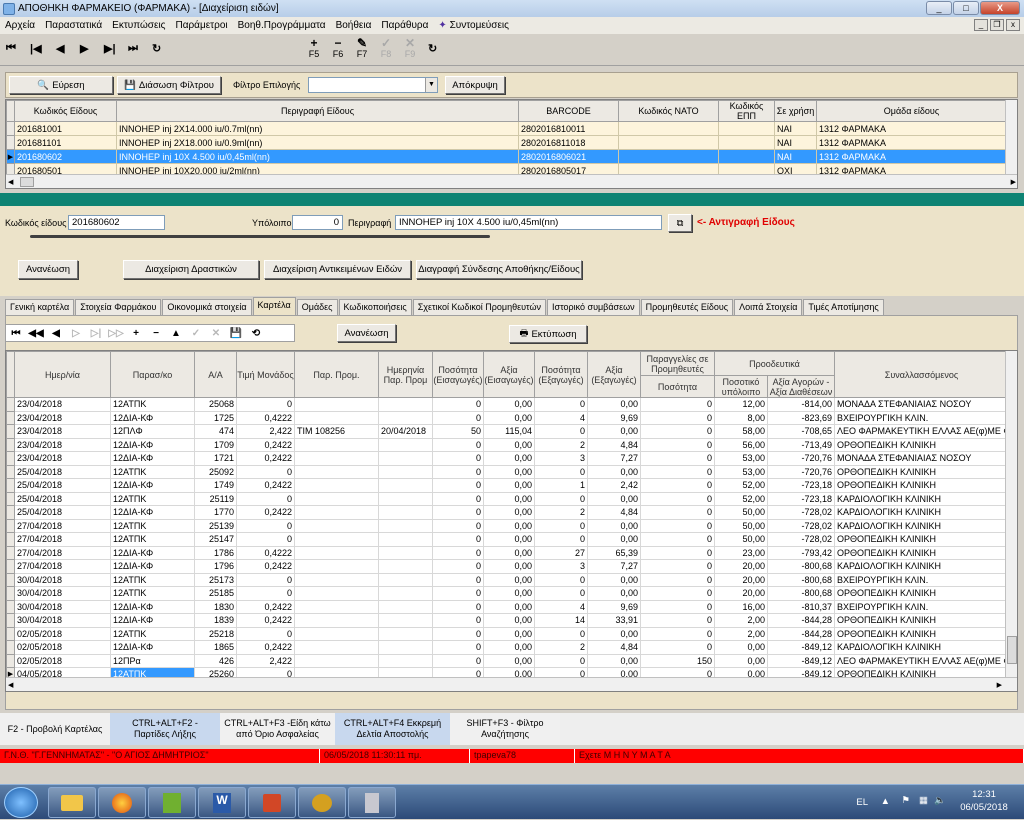 The width and height of the screenshot is (1024, 820). I want to click on cell-document: 12ΠΡα, so click(152, 660).